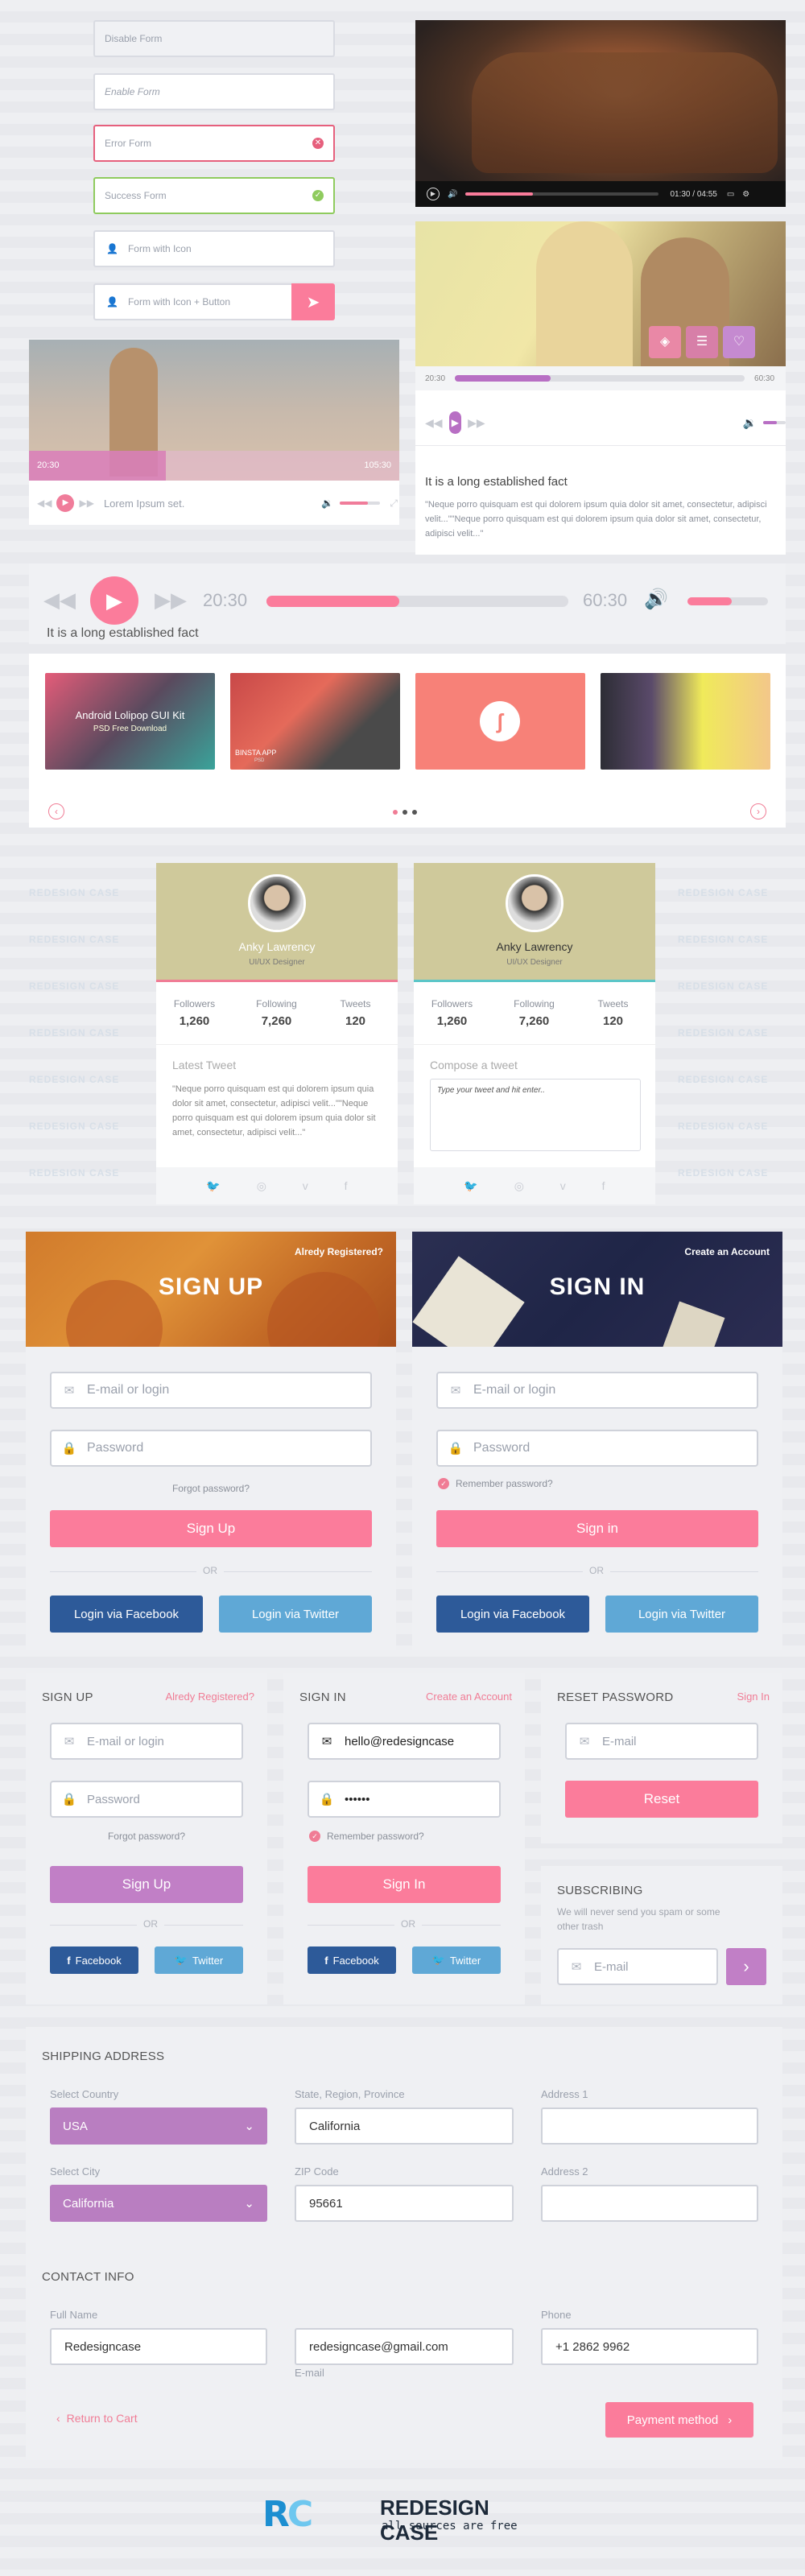 This screenshot has width=805, height=2576. What do you see at coordinates (214, 248) in the screenshot?
I see `icon-input: 👤 Form with Icon` at bounding box center [214, 248].